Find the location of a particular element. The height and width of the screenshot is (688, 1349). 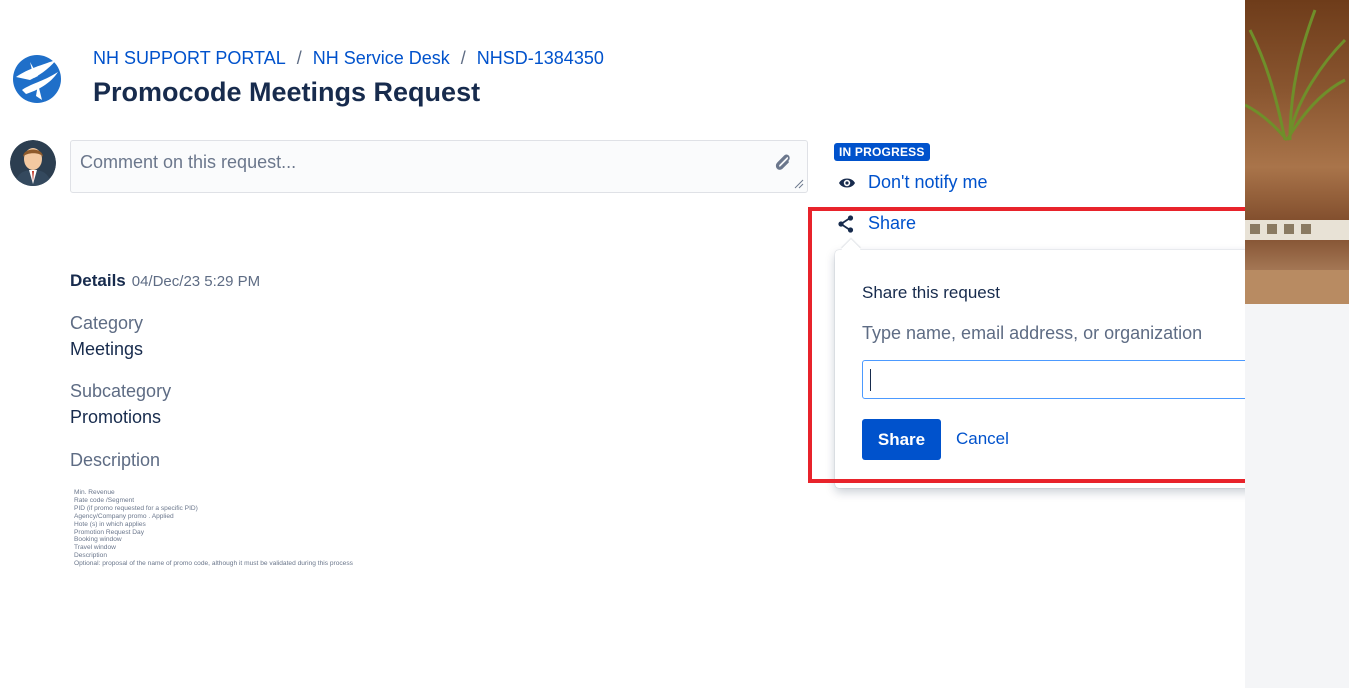

description-line: Hote (s) in which applies is located at coordinates (110, 524).